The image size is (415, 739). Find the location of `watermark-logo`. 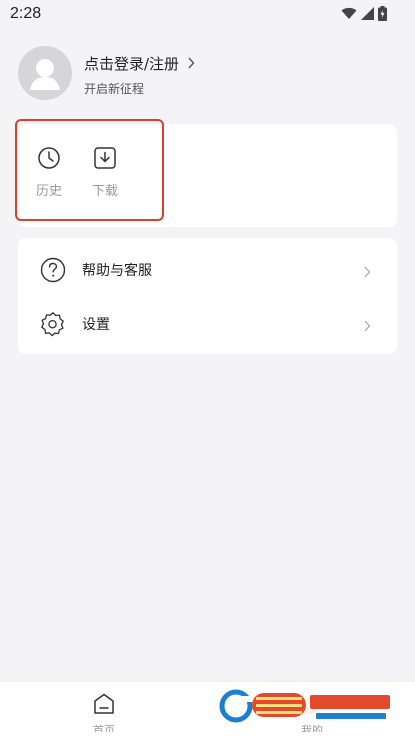

watermark-logo is located at coordinates (306, 706).